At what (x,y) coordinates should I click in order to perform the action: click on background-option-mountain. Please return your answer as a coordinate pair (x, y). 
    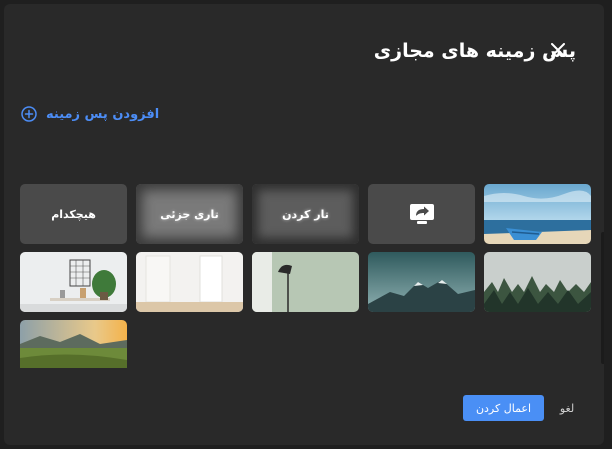
    Looking at the image, I should click on (421, 282).